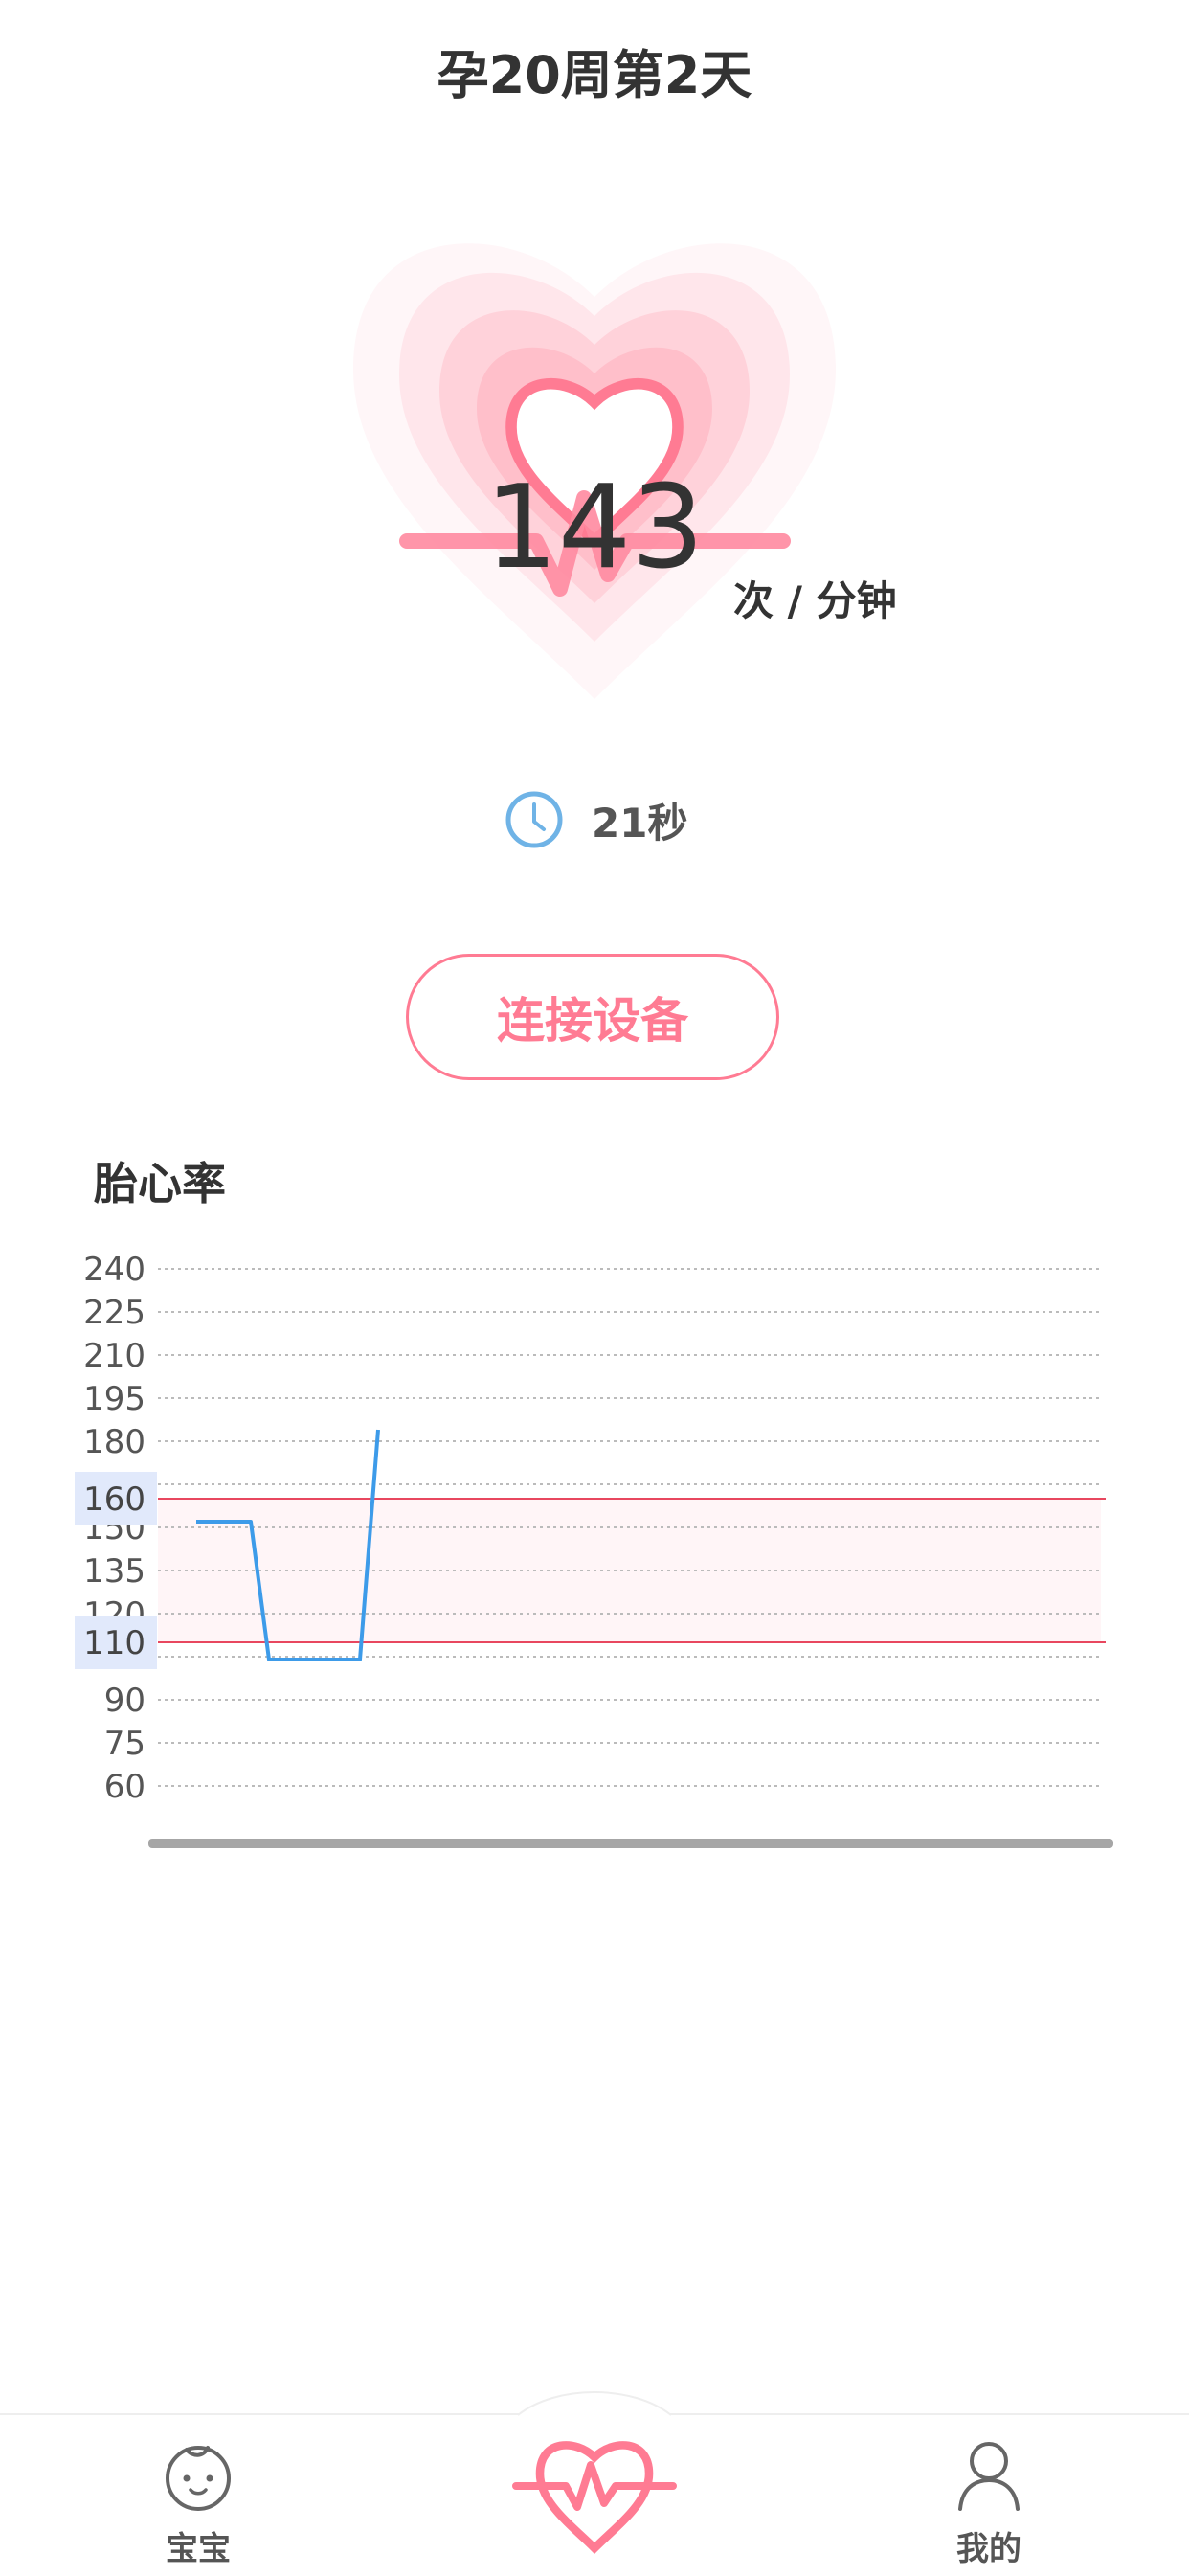  Describe the element at coordinates (114, 1571) in the screenshot. I see `y-tick-label: 135` at that location.